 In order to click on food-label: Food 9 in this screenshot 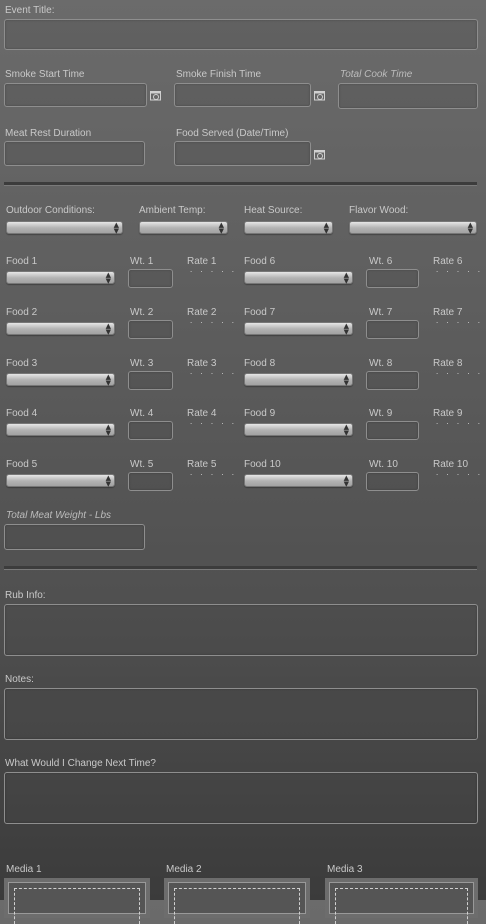, I will do `click(260, 413)`.